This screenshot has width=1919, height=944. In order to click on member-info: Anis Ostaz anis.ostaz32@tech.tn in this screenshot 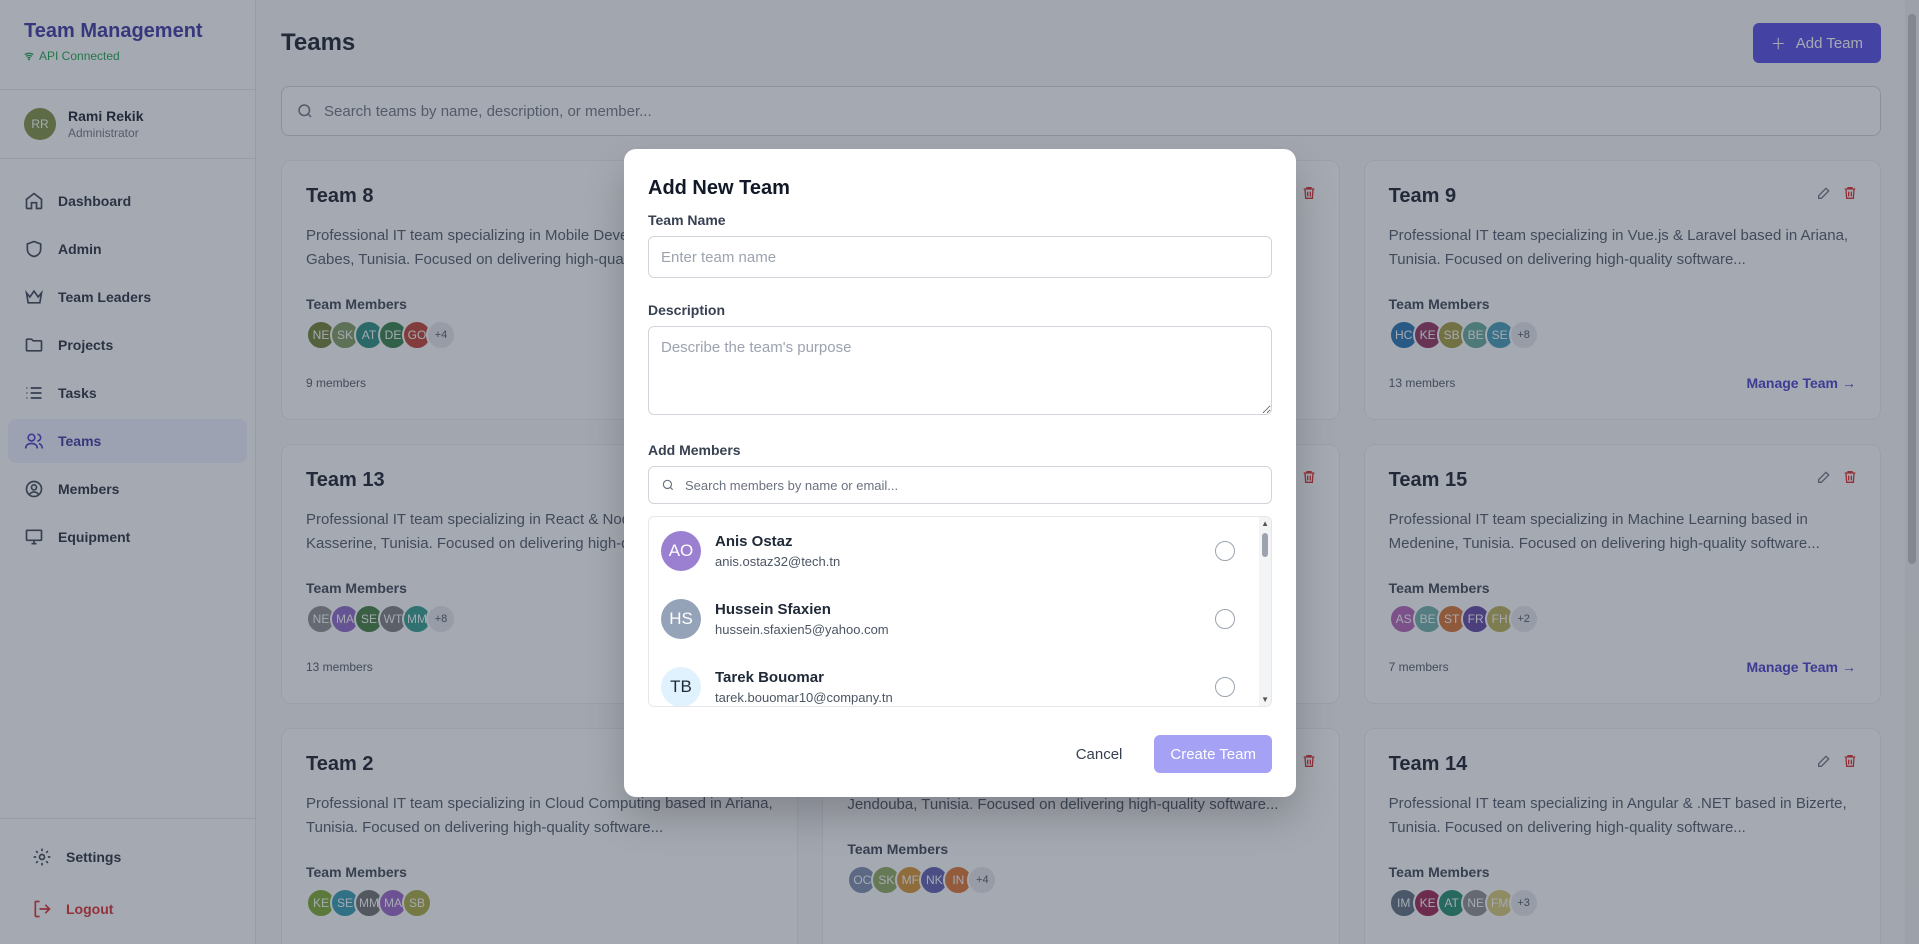, I will do `click(958, 551)`.